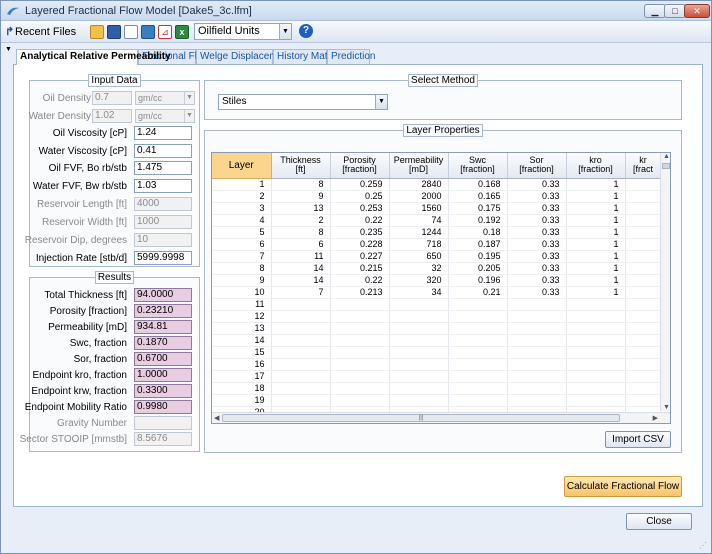  What do you see at coordinates (441, 417) in the screenshot?
I see `horizontal-scrollbar: ◀ ||| ▶` at bounding box center [441, 417].